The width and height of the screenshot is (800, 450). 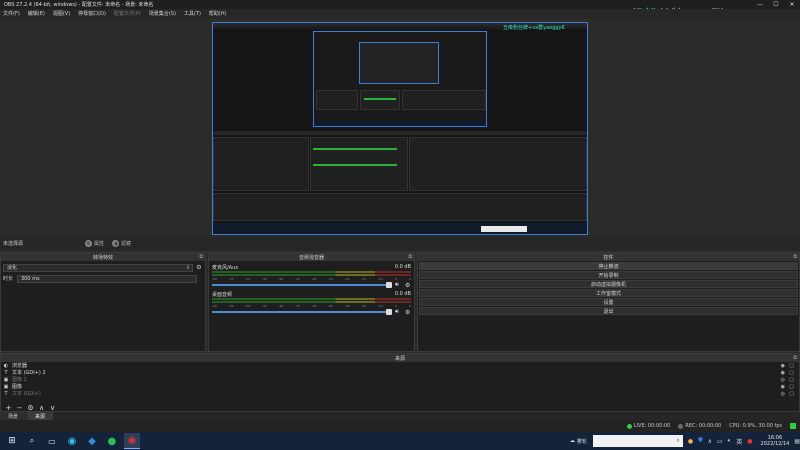 What do you see at coordinates (637, 441) in the screenshot?
I see `taskbar-search-box: ⌕` at bounding box center [637, 441].